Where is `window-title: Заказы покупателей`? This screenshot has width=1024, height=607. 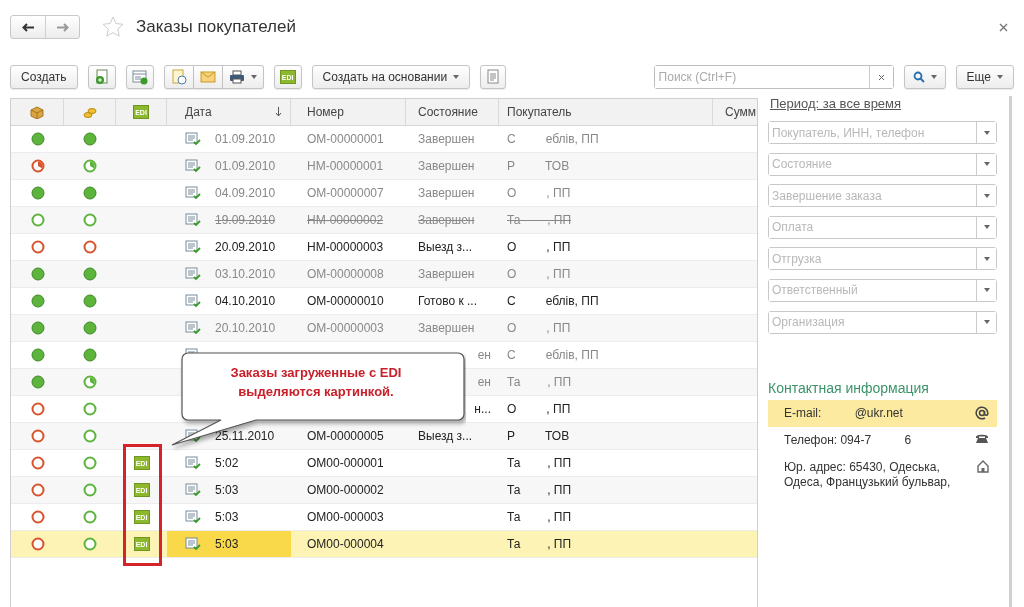
window-title: Заказы покупателей is located at coordinates (216, 27).